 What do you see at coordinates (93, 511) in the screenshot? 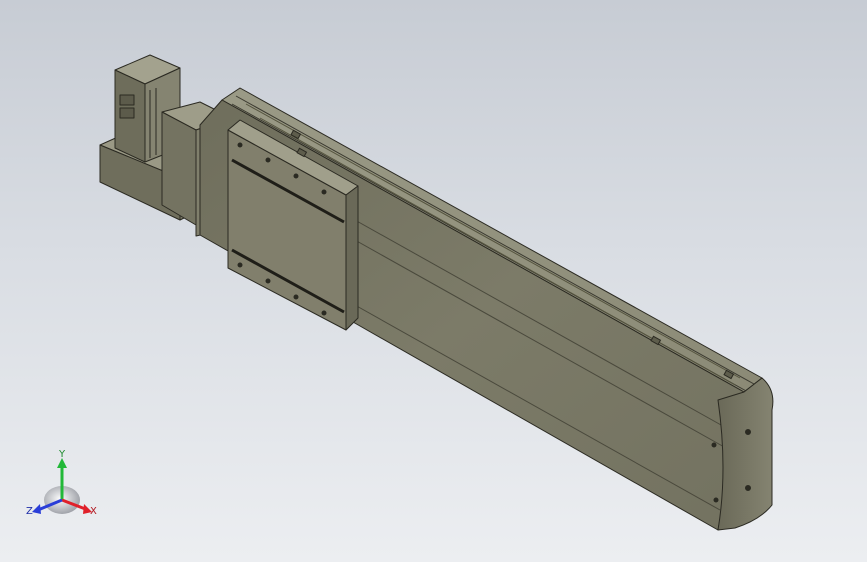
I see `x-axis-label: X` at bounding box center [93, 511].